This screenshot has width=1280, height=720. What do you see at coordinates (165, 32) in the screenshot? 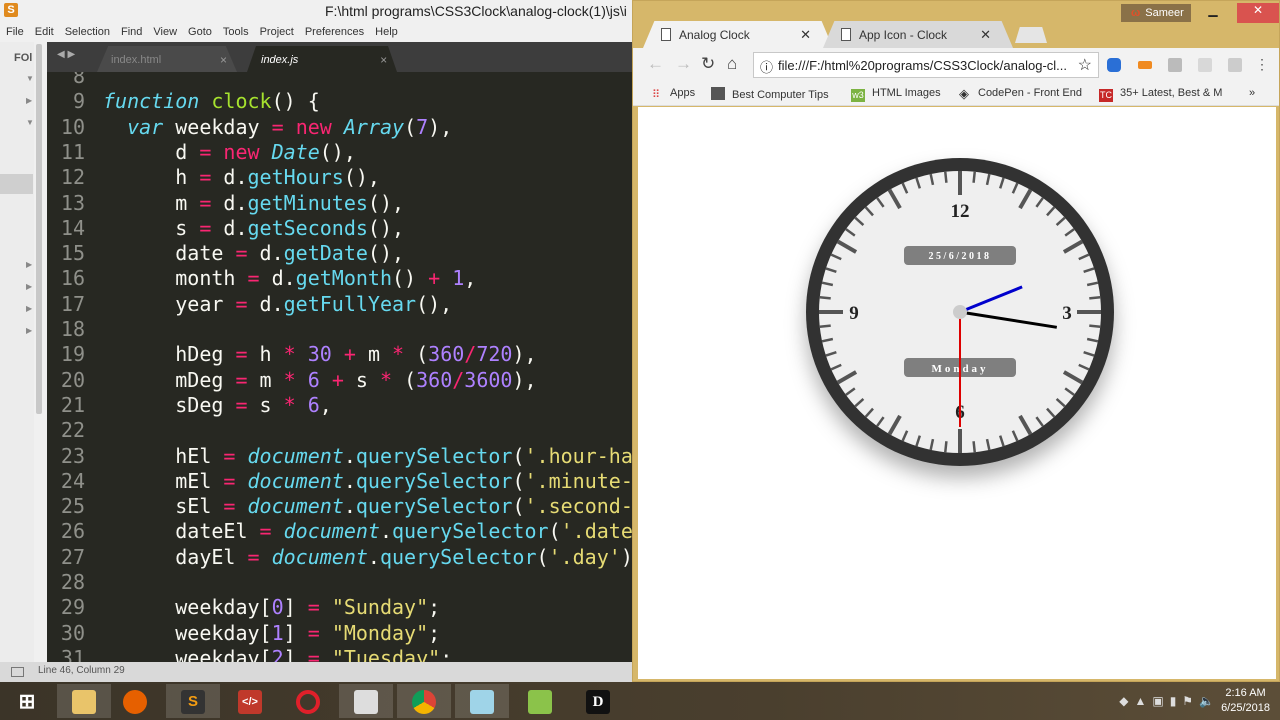
I see `menu-view: View` at bounding box center [165, 32].